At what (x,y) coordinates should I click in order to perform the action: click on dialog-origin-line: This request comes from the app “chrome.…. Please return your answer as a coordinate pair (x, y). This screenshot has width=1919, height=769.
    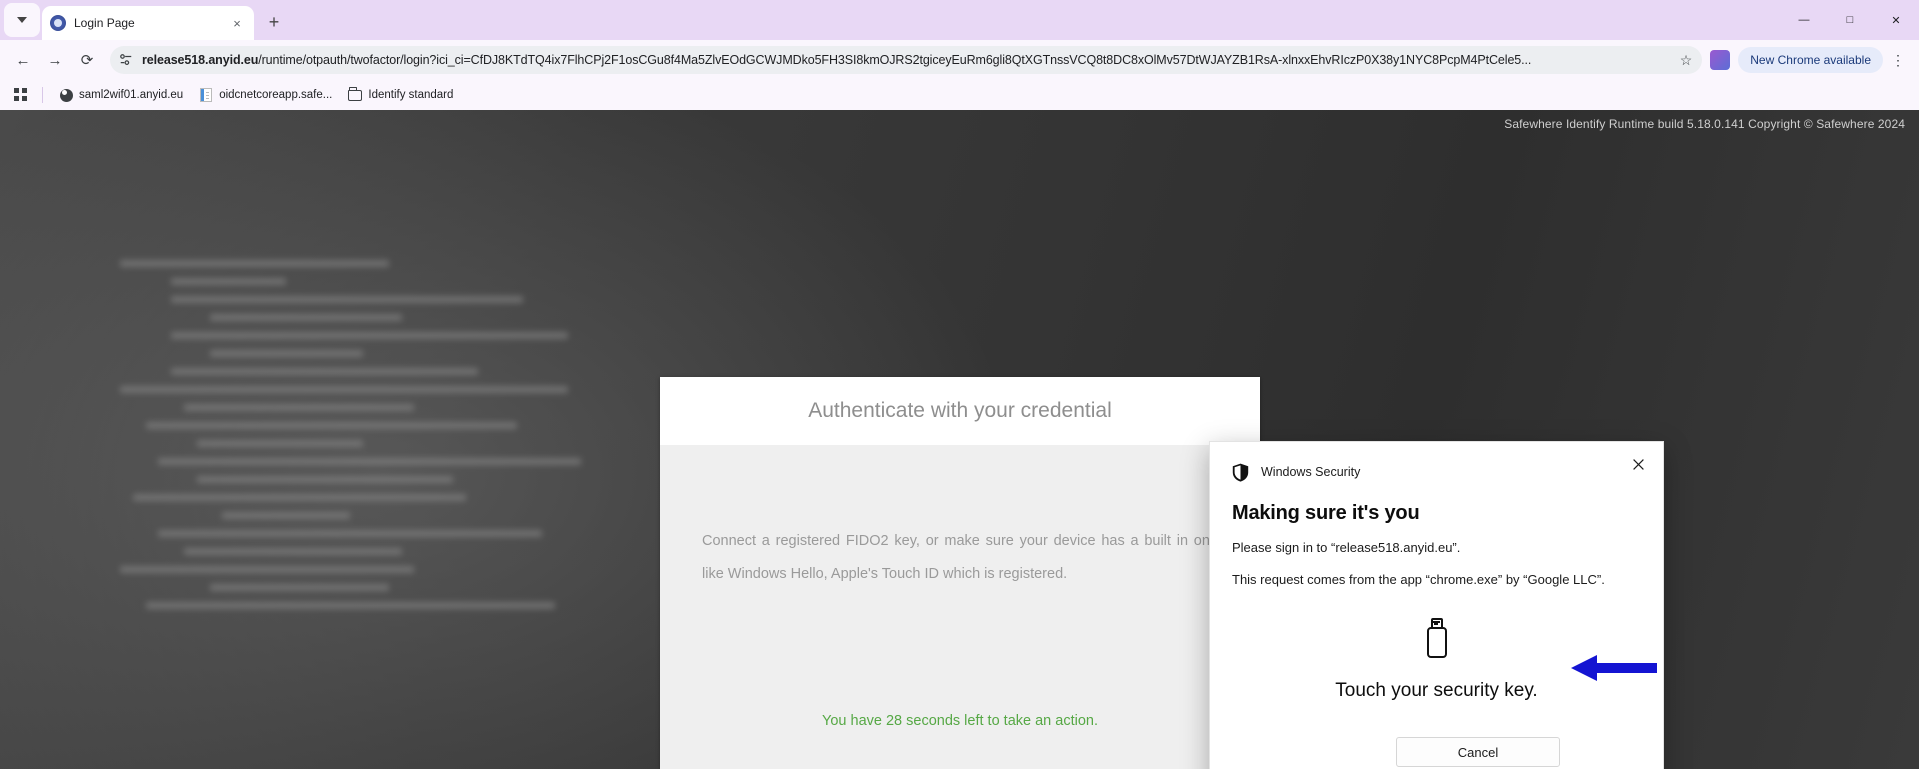
    Looking at the image, I should click on (1418, 579).